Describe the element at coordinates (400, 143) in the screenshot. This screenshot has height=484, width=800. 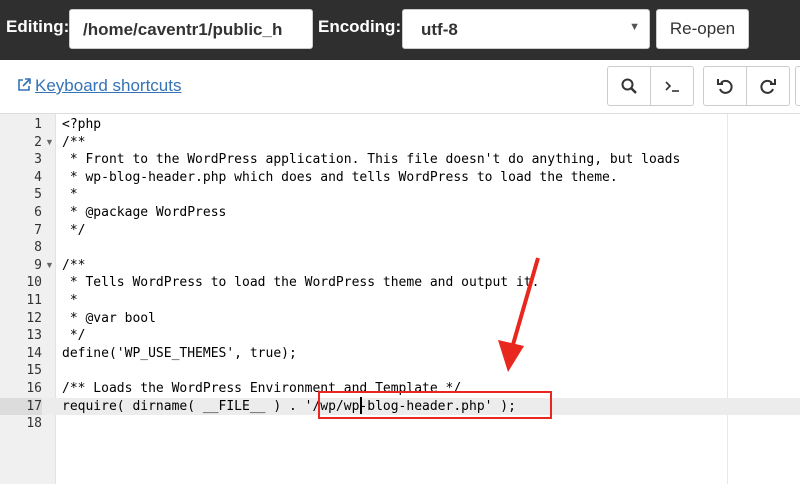
I see `code-line: 2 ▼ /**` at that location.